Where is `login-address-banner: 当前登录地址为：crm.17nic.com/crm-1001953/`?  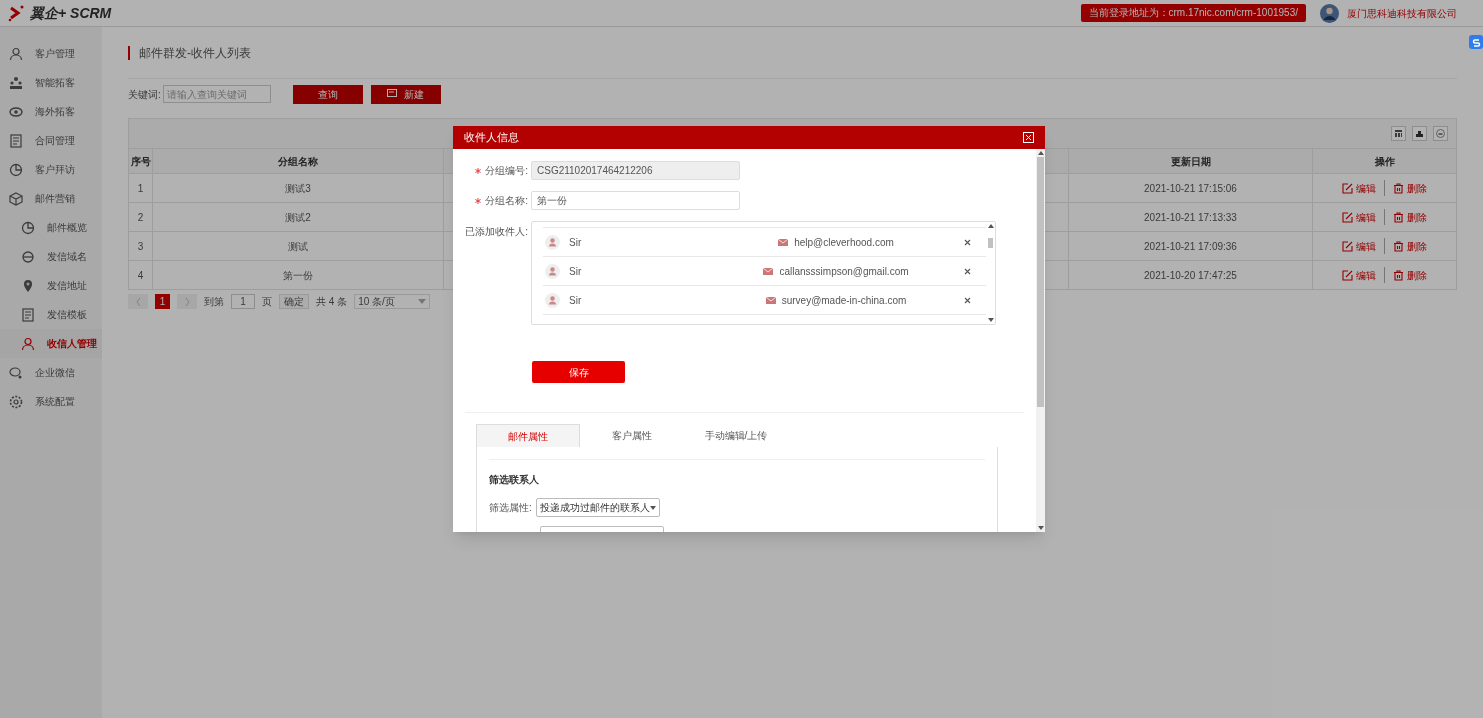 login-address-banner: 当前登录地址为：crm.17nic.com/crm-1001953/ is located at coordinates (1193, 13).